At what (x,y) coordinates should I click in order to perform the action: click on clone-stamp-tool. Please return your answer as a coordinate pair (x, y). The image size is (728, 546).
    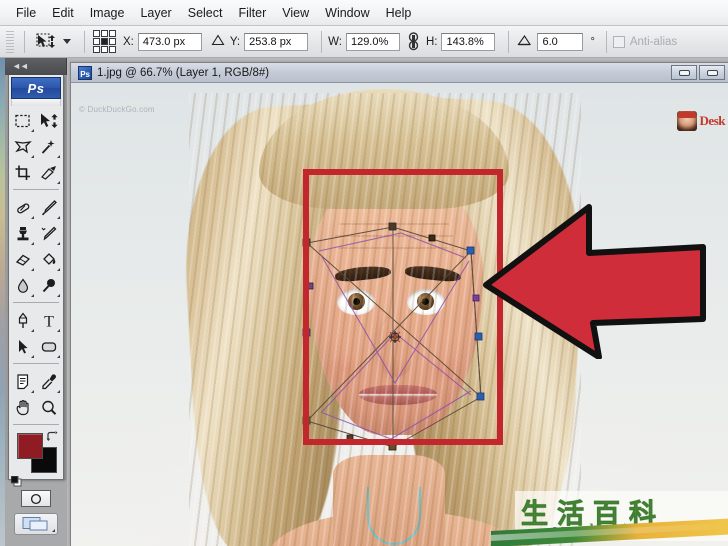
    Looking at the image, I should click on (23, 234).